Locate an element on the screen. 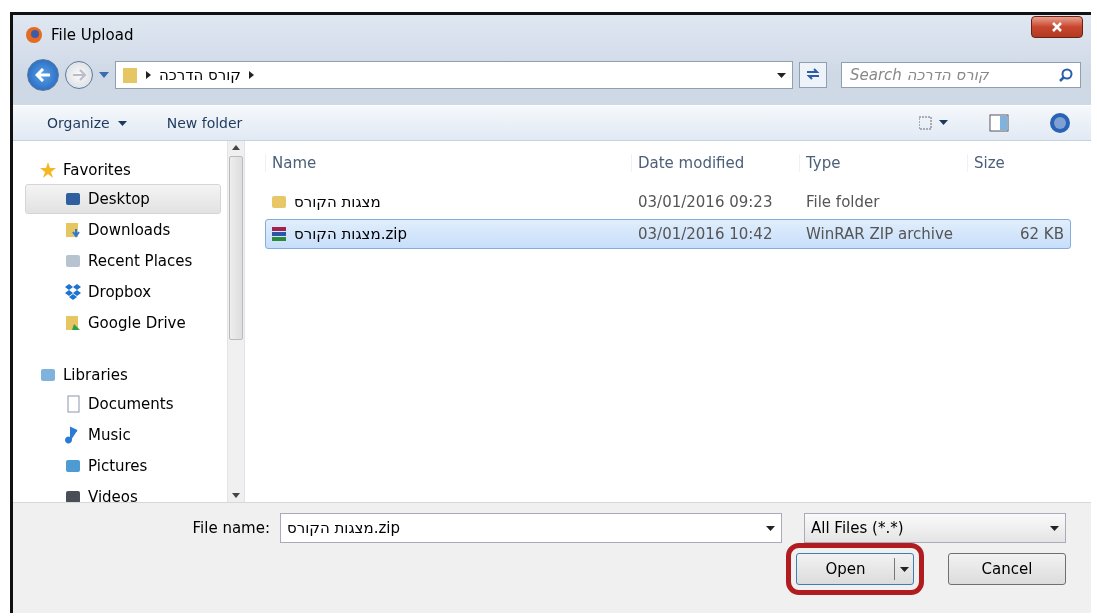 The image size is (1097, 616). refresh-button is located at coordinates (813, 75).